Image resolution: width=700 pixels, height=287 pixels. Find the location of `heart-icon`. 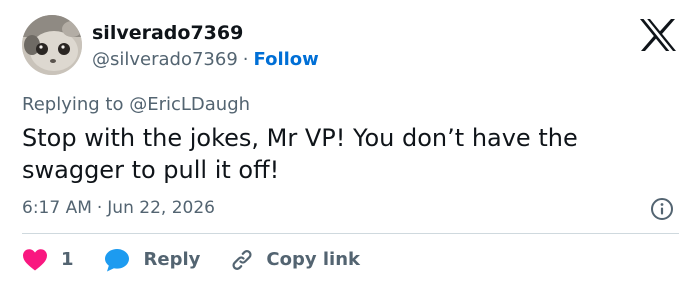

heart-icon is located at coordinates (35, 260).